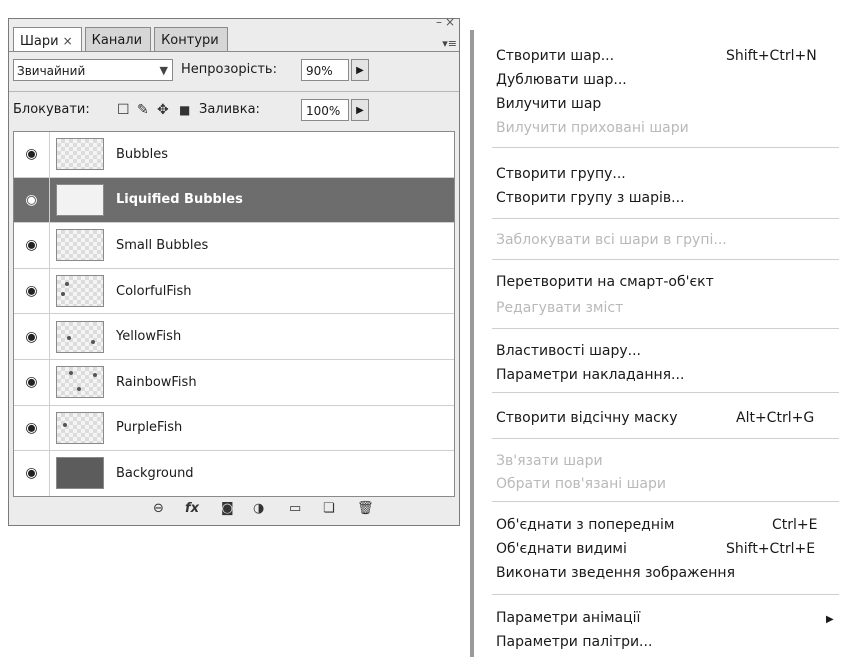  What do you see at coordinates (325, 70) in the screenshot?
I see `opacity-input: 90%` at bounding box center [325, 70].